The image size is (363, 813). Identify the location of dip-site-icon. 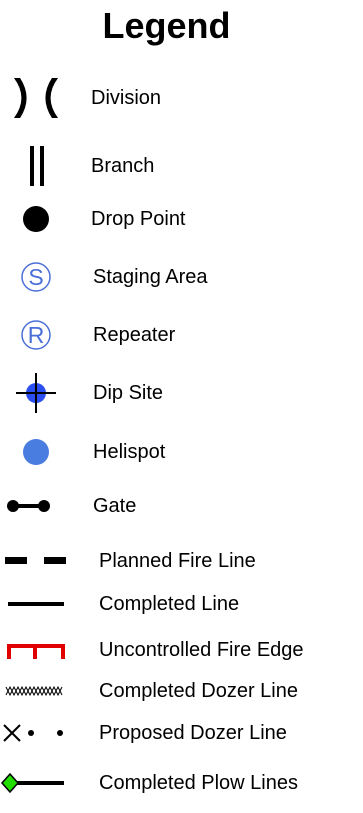
(40, 393).